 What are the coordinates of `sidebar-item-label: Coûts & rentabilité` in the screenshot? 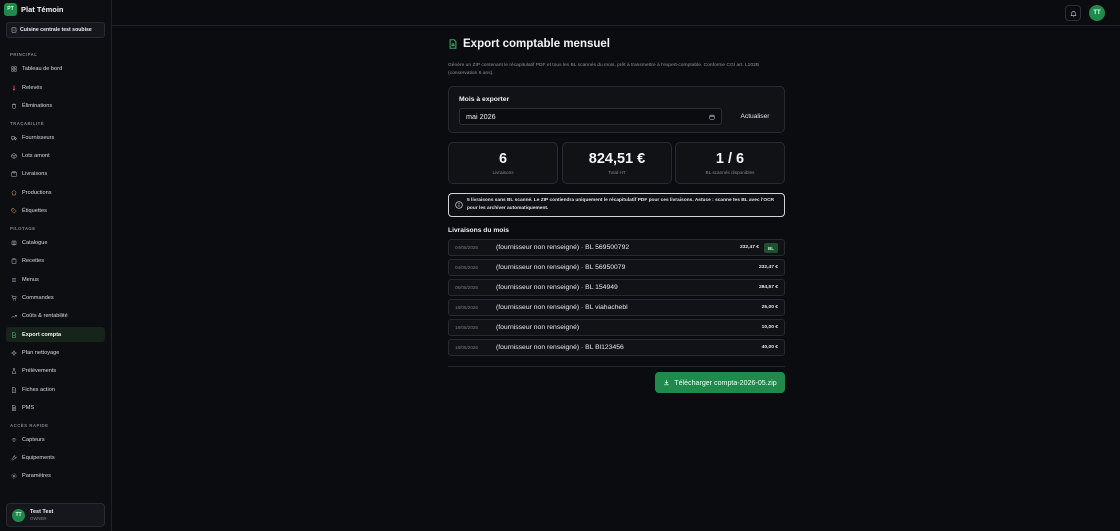 It's located at (45, 315).